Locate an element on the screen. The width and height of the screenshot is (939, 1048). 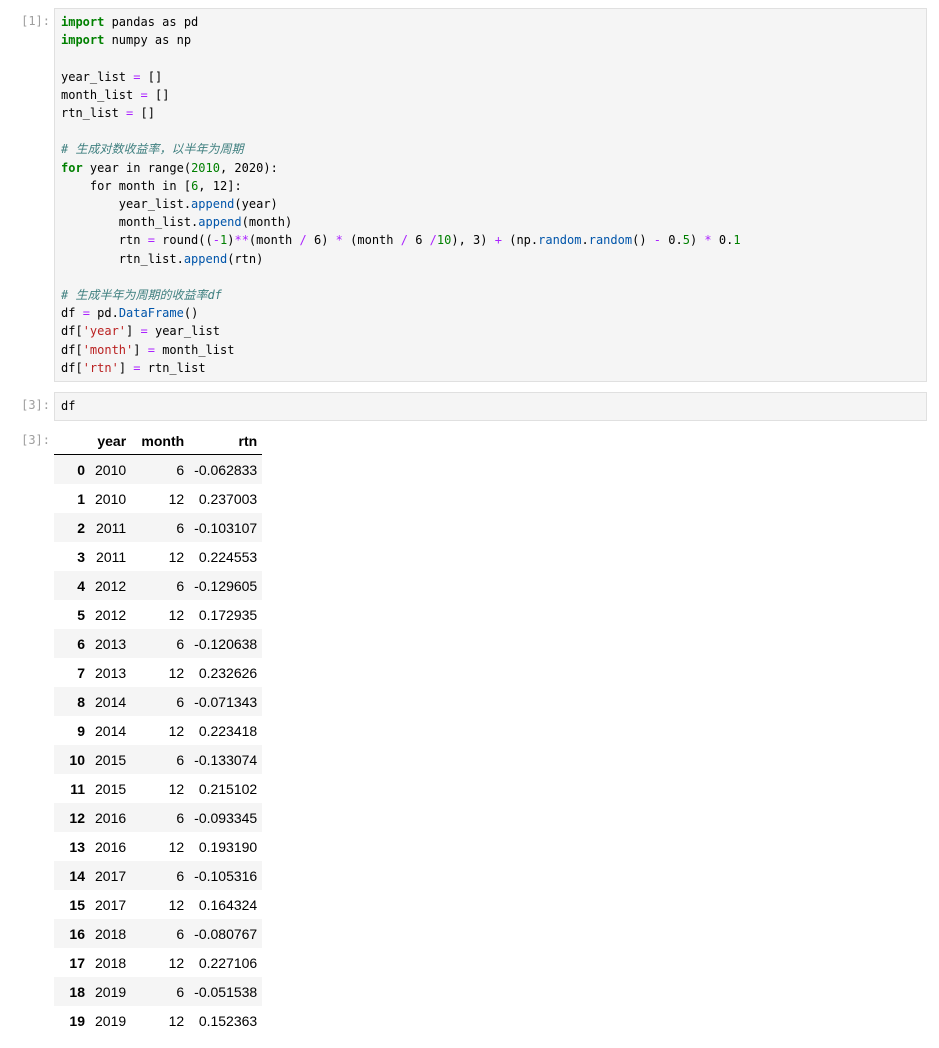
table-row: 12 2016 6 -0.093345 is located at coordinates (158, 817).